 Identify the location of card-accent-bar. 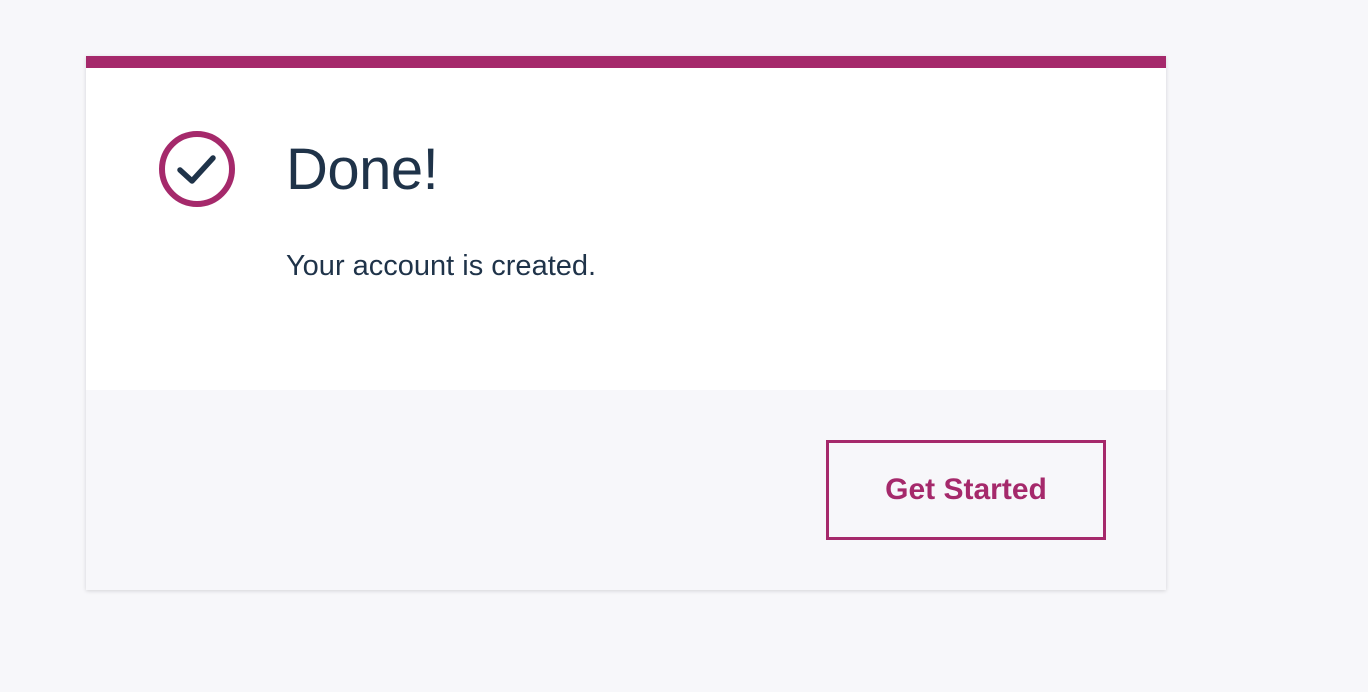
(626, 62).